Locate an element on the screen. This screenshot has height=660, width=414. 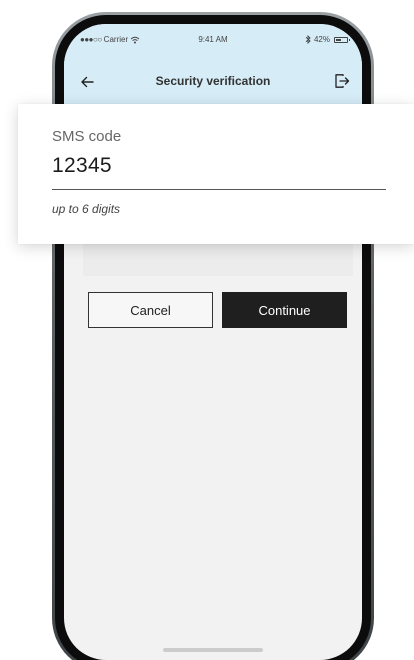
action-buttons: Cancel Continue is located at coordinates (218, 310).